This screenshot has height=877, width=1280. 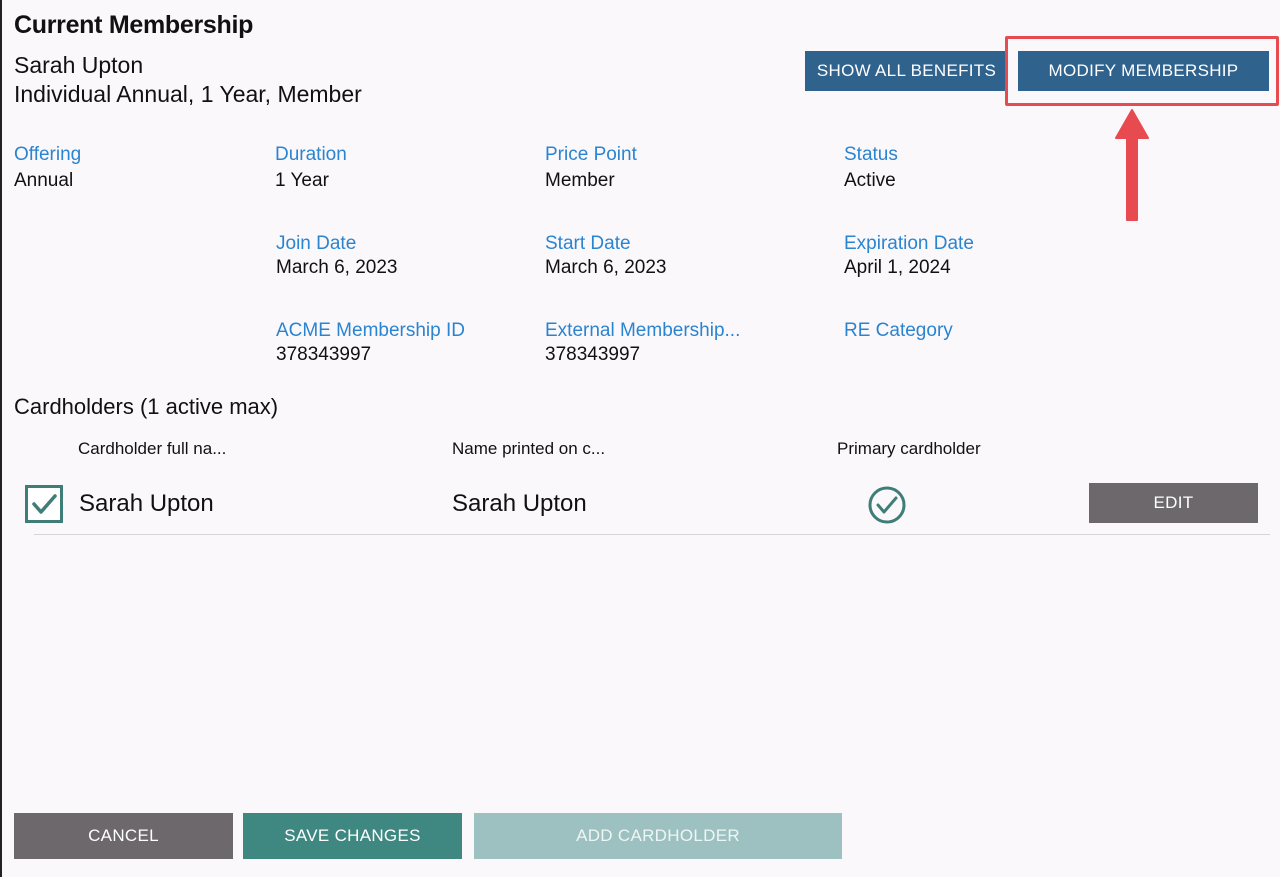 What do you see at coordinates (588, 243) in the screenshot?
I see `start-date-label: Start Date` at bounding box center [588, 243].